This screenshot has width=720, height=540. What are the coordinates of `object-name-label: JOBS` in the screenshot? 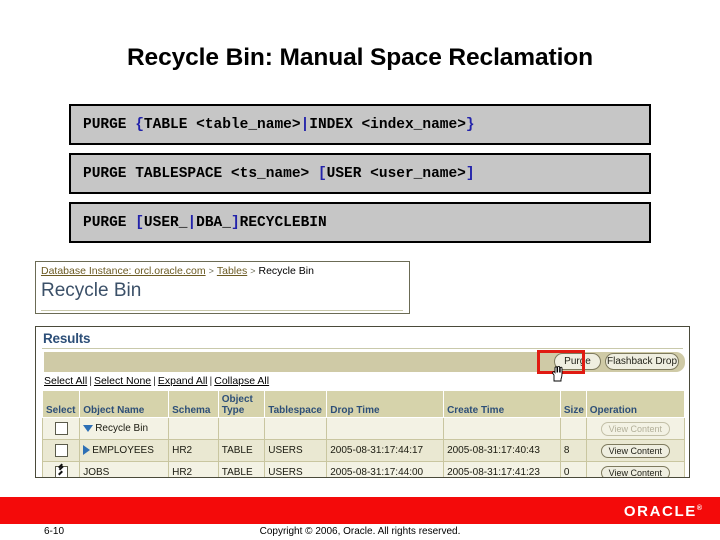 It's located at (96, 472).